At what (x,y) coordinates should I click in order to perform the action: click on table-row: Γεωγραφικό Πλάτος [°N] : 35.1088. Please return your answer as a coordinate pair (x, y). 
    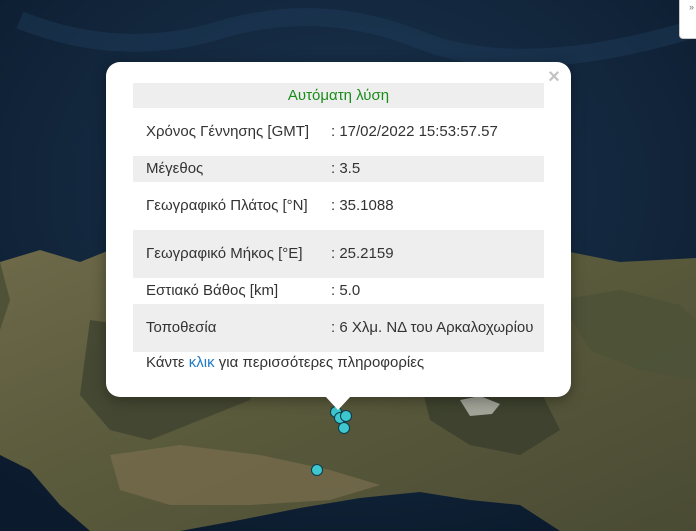
    Looking at the image, I should click on (338, 206).